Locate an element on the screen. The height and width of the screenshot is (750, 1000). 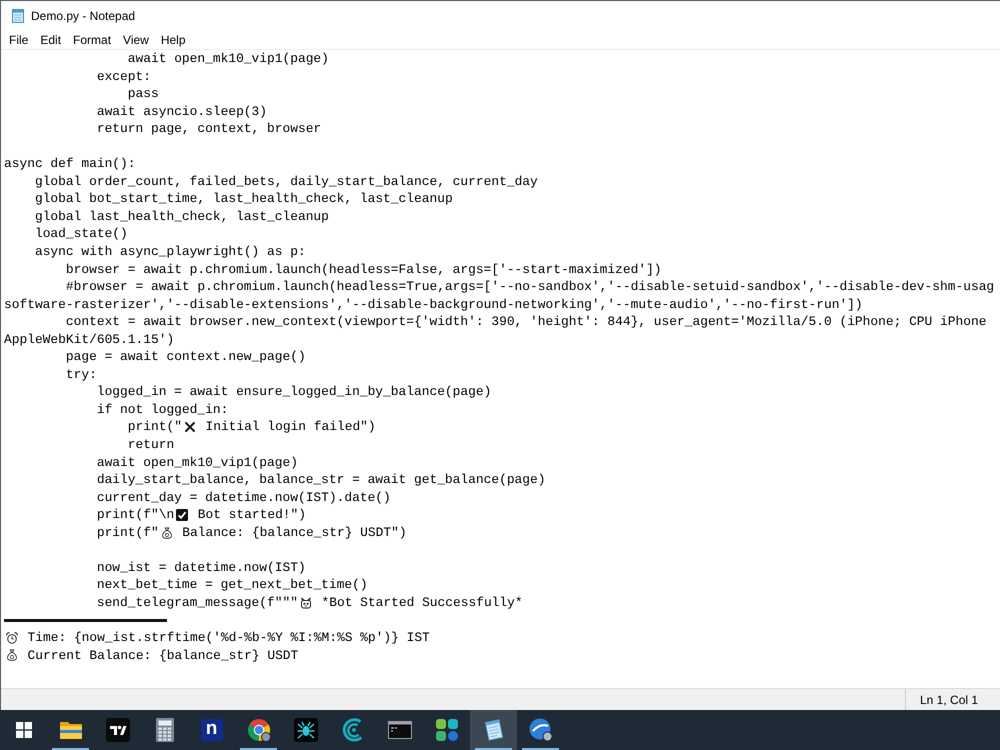
check-icon is located at coordinates (182, 514).